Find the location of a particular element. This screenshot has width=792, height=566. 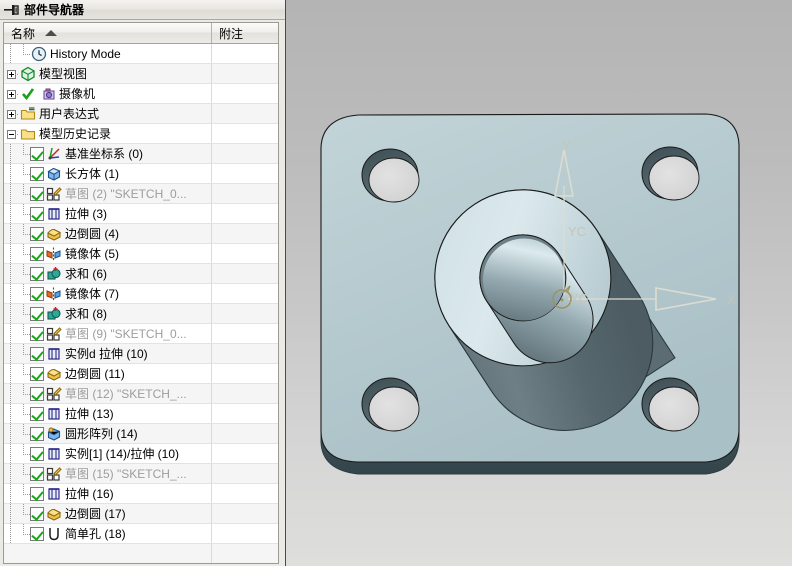

tree-row-name-cell: 拉伸 (16) is located at coordinates (108, 494).